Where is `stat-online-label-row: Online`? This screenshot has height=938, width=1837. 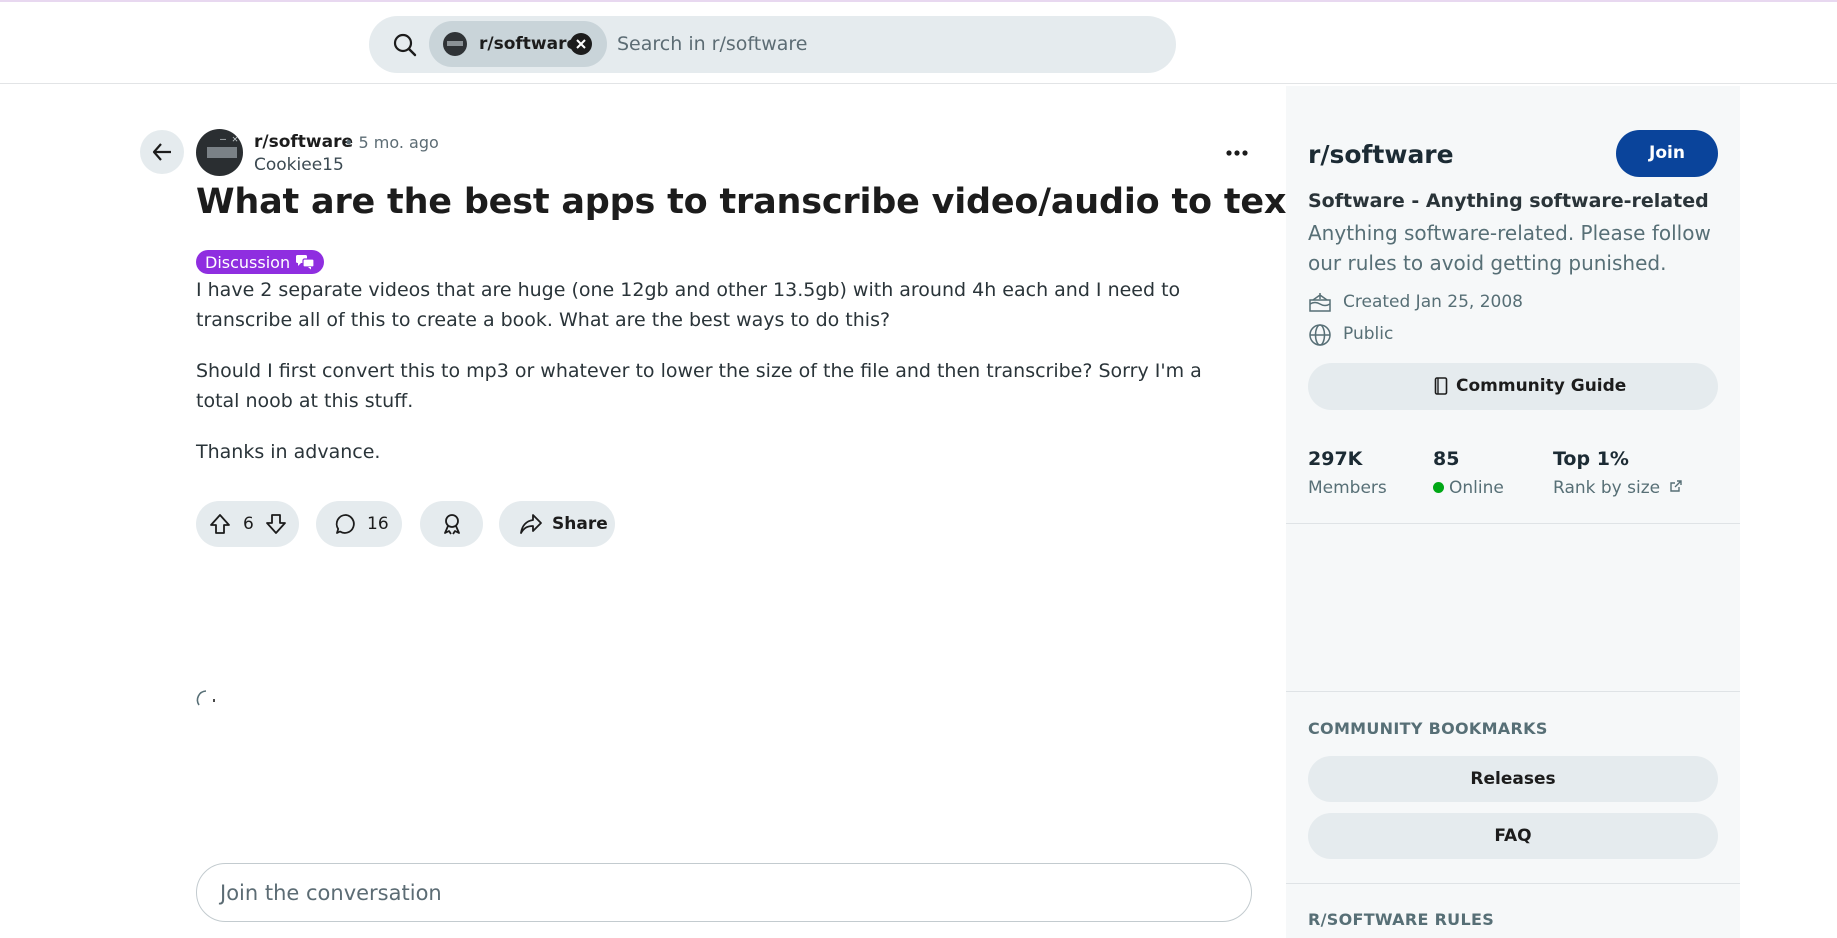 stat-online-label-row: Online is located at coordinates (1468, 488).